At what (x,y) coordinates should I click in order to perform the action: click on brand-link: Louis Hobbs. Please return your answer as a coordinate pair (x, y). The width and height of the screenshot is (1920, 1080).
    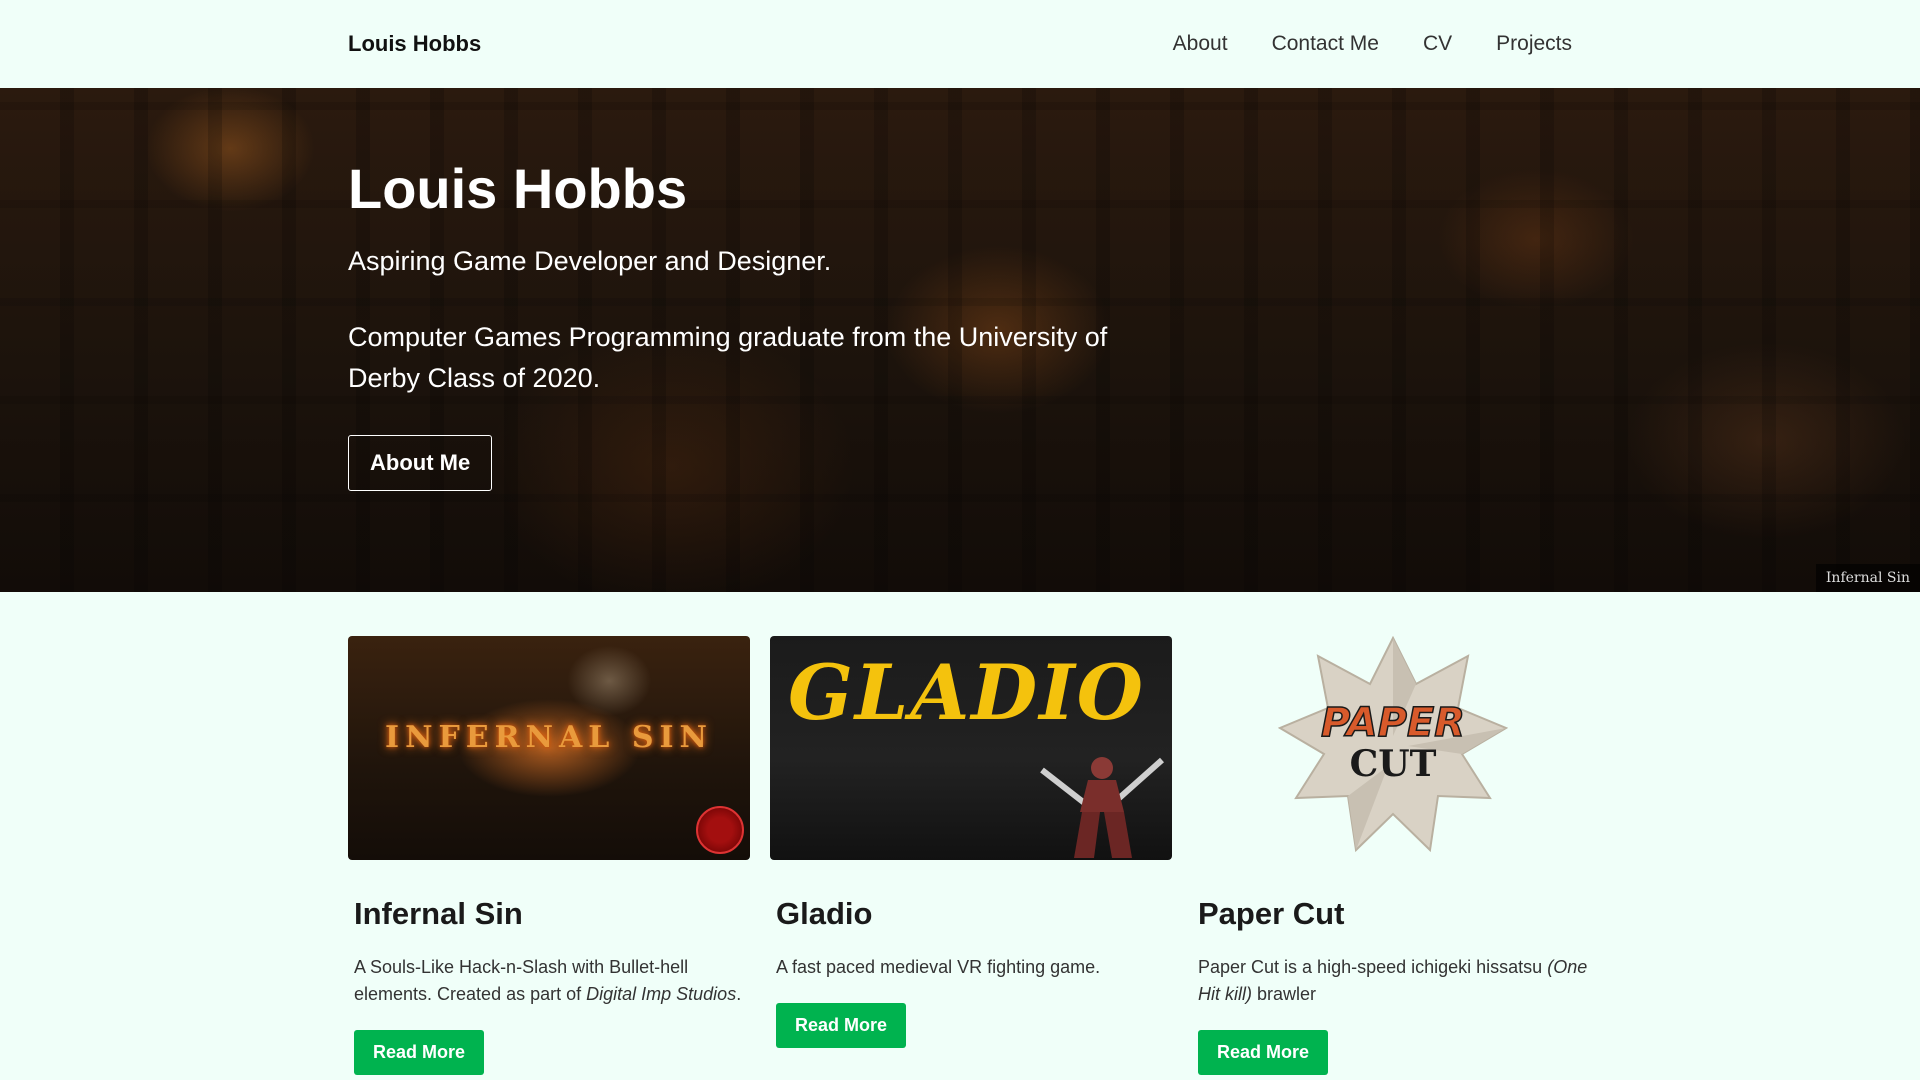
    Looking at the image, I should click on (414, 44).